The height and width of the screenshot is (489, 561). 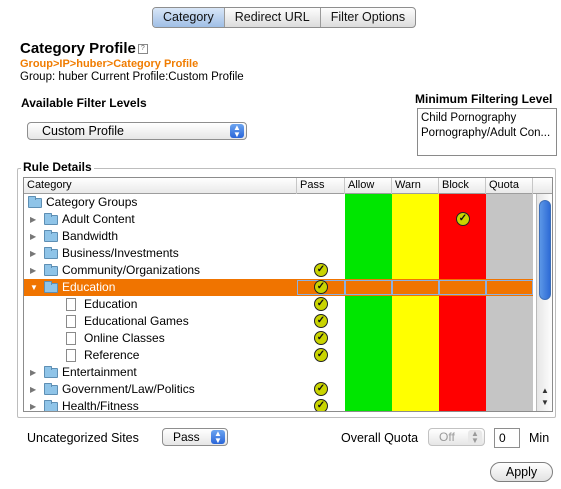 I want to click on overall-quota-label: Overall Quota, so click(x=380, y=438).